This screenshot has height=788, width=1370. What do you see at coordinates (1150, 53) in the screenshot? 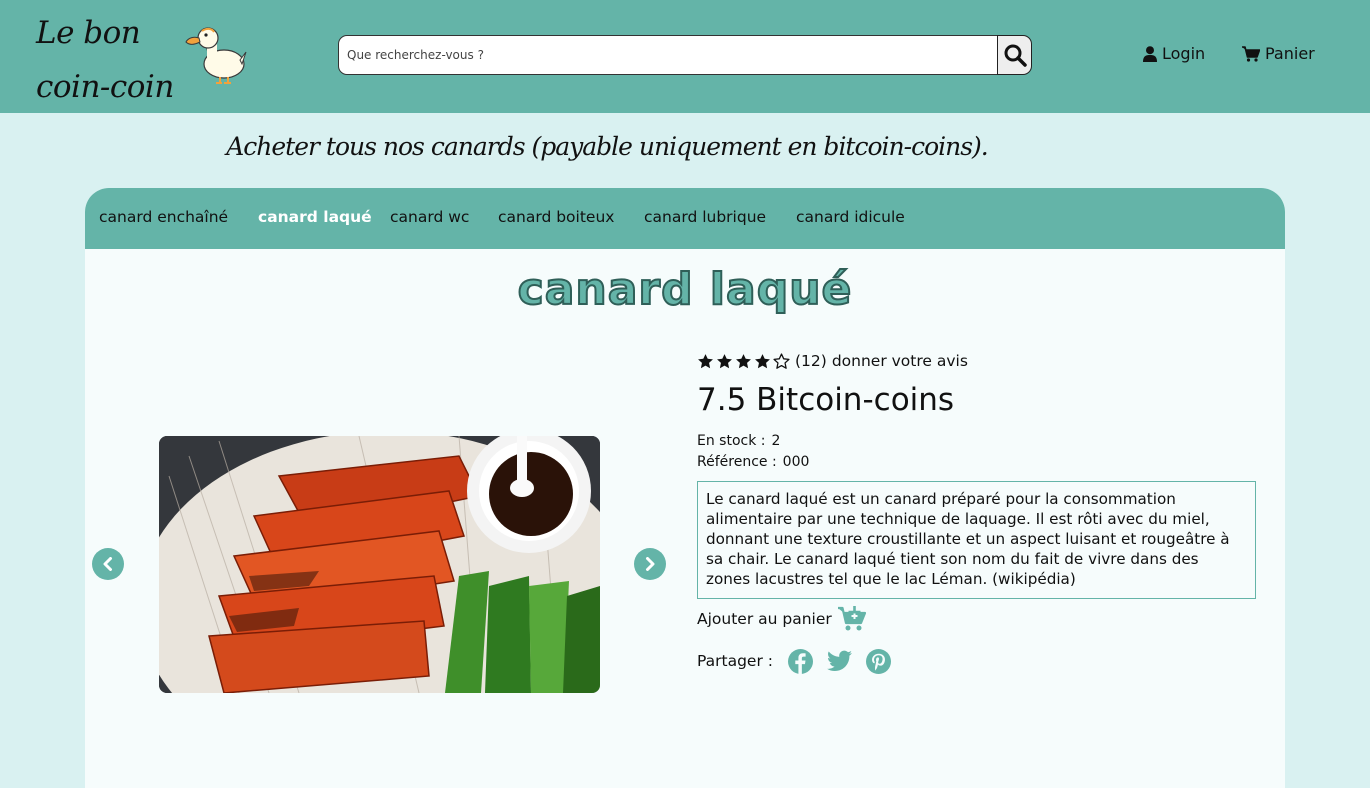
I see `user-icon` at bounding box center [1150, 53].